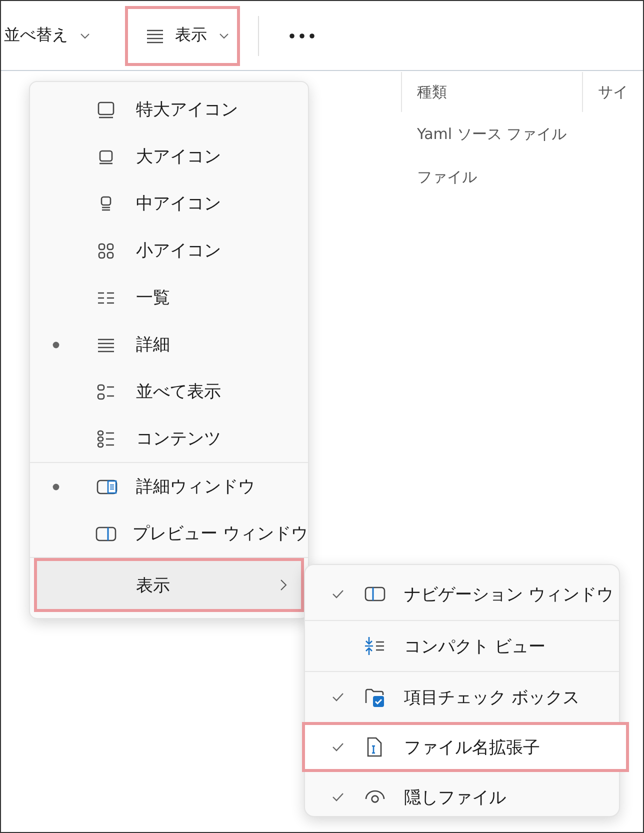 The height and width of the screenshot is (833, 644). What do you see at coordinates (178, 204) in the screenshot?
I see `menu-item-label: 中アイコン` at bounding box center [178, 204].